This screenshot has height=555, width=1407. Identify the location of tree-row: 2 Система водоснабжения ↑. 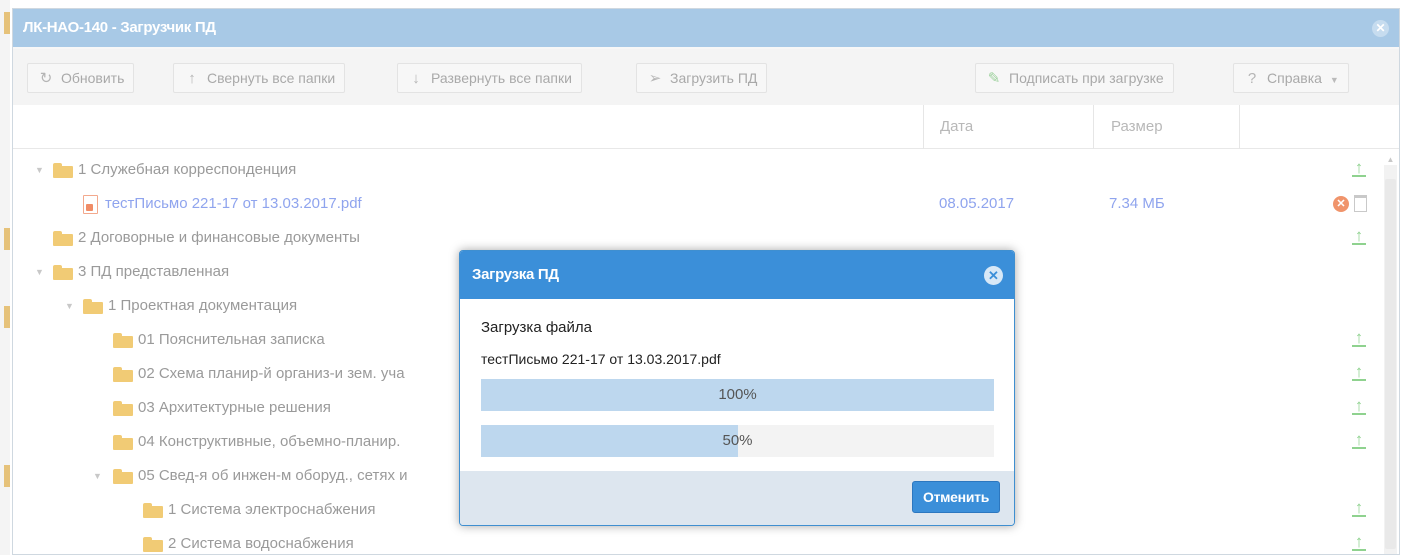
(693, 540).